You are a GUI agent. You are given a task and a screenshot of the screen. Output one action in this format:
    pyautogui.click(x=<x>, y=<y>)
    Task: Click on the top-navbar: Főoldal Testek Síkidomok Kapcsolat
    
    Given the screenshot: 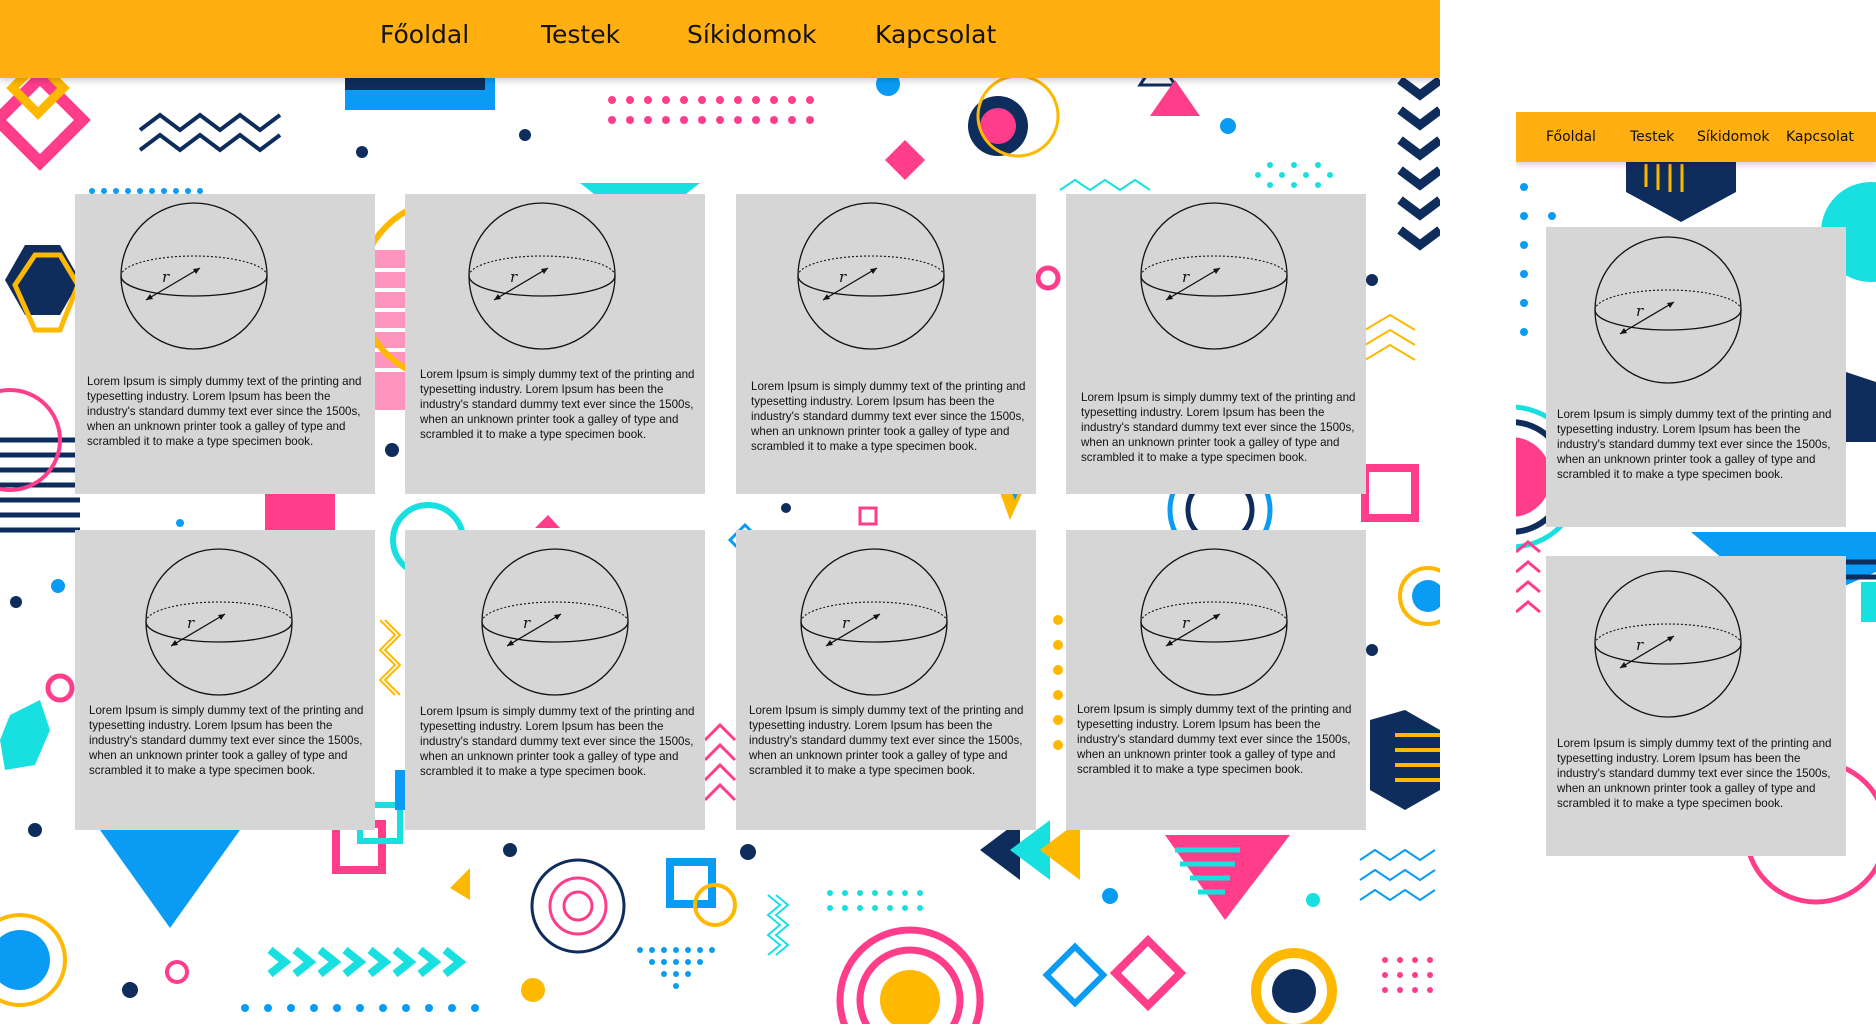 What is the action you would take?
    pyautogui.click(x=720, y=39)
    